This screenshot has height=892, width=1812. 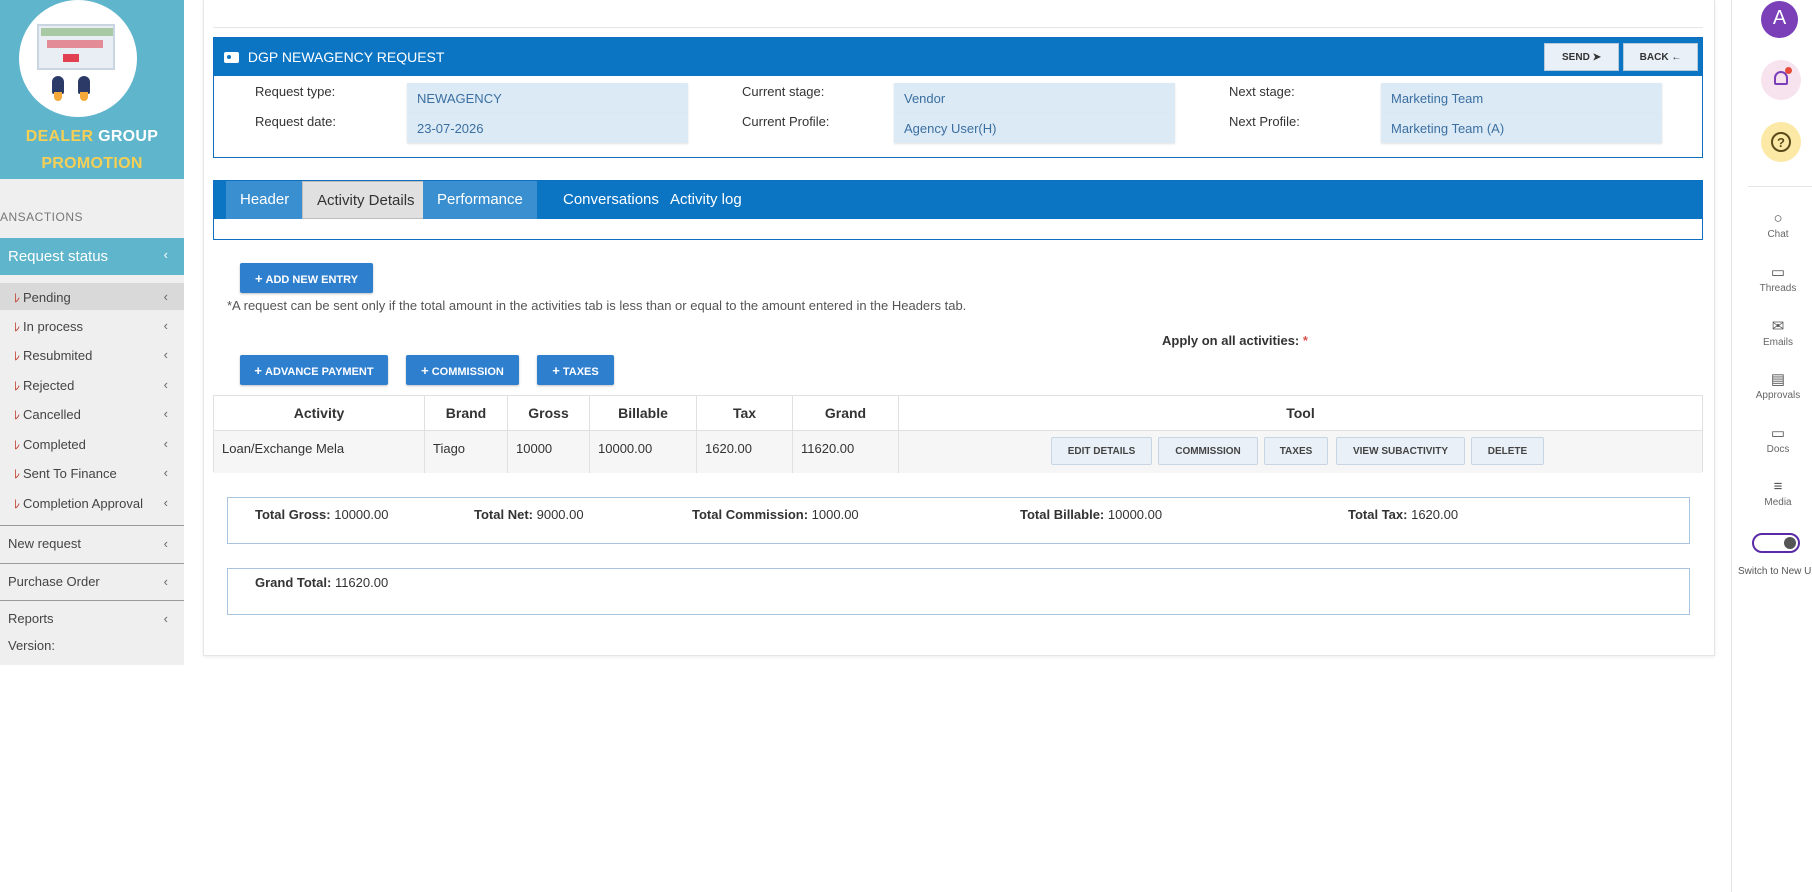 What do you see at coordinates (1596, 57) in the screenshot?
I see `send-icon: ➤` at bounding box center [1596, 57].